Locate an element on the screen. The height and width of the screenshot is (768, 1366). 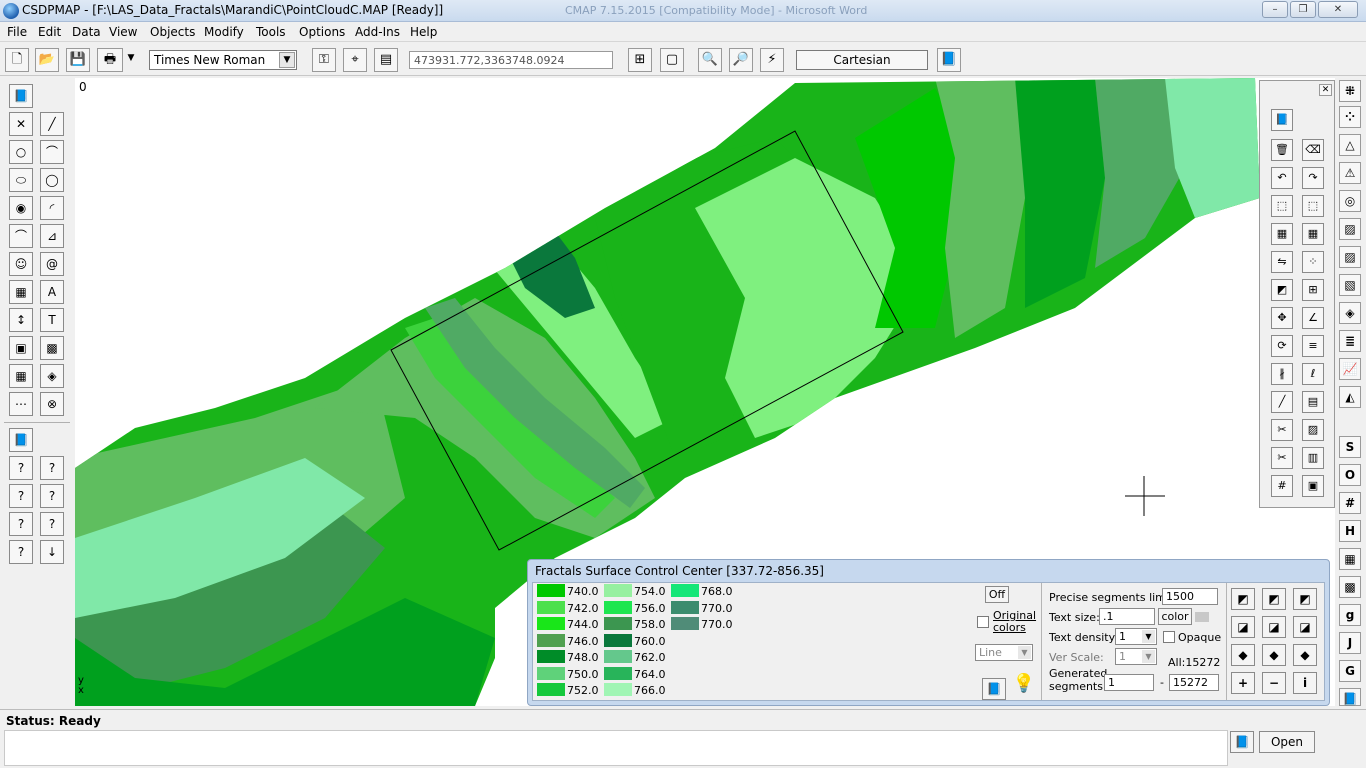
legend-item: 768.0 is located at coordinates (702, 592).